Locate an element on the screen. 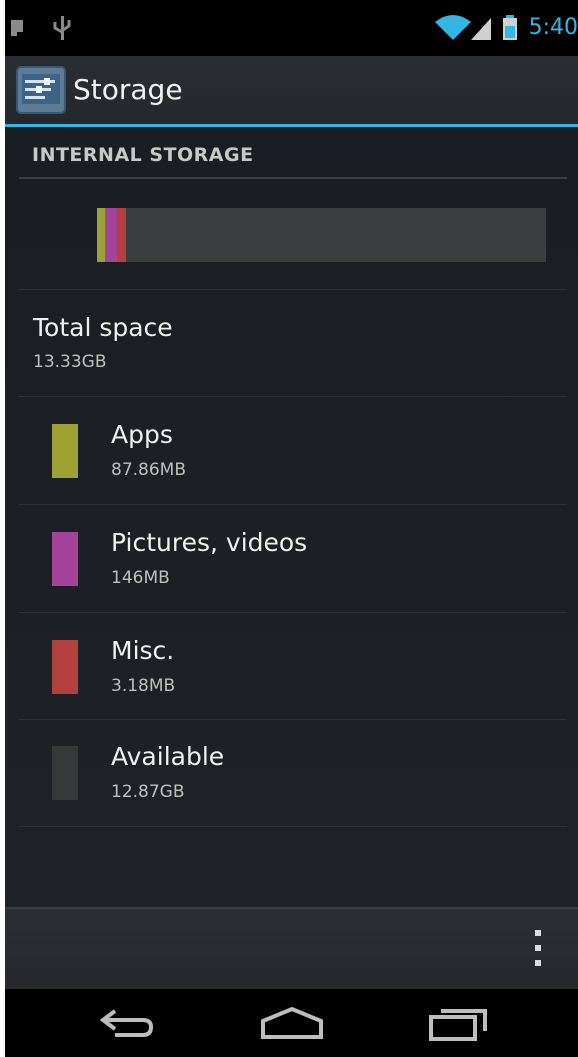 This screenshot has width=578, height=1057. list-item-label: Pictures, videos is located at coordinates (209, 542).